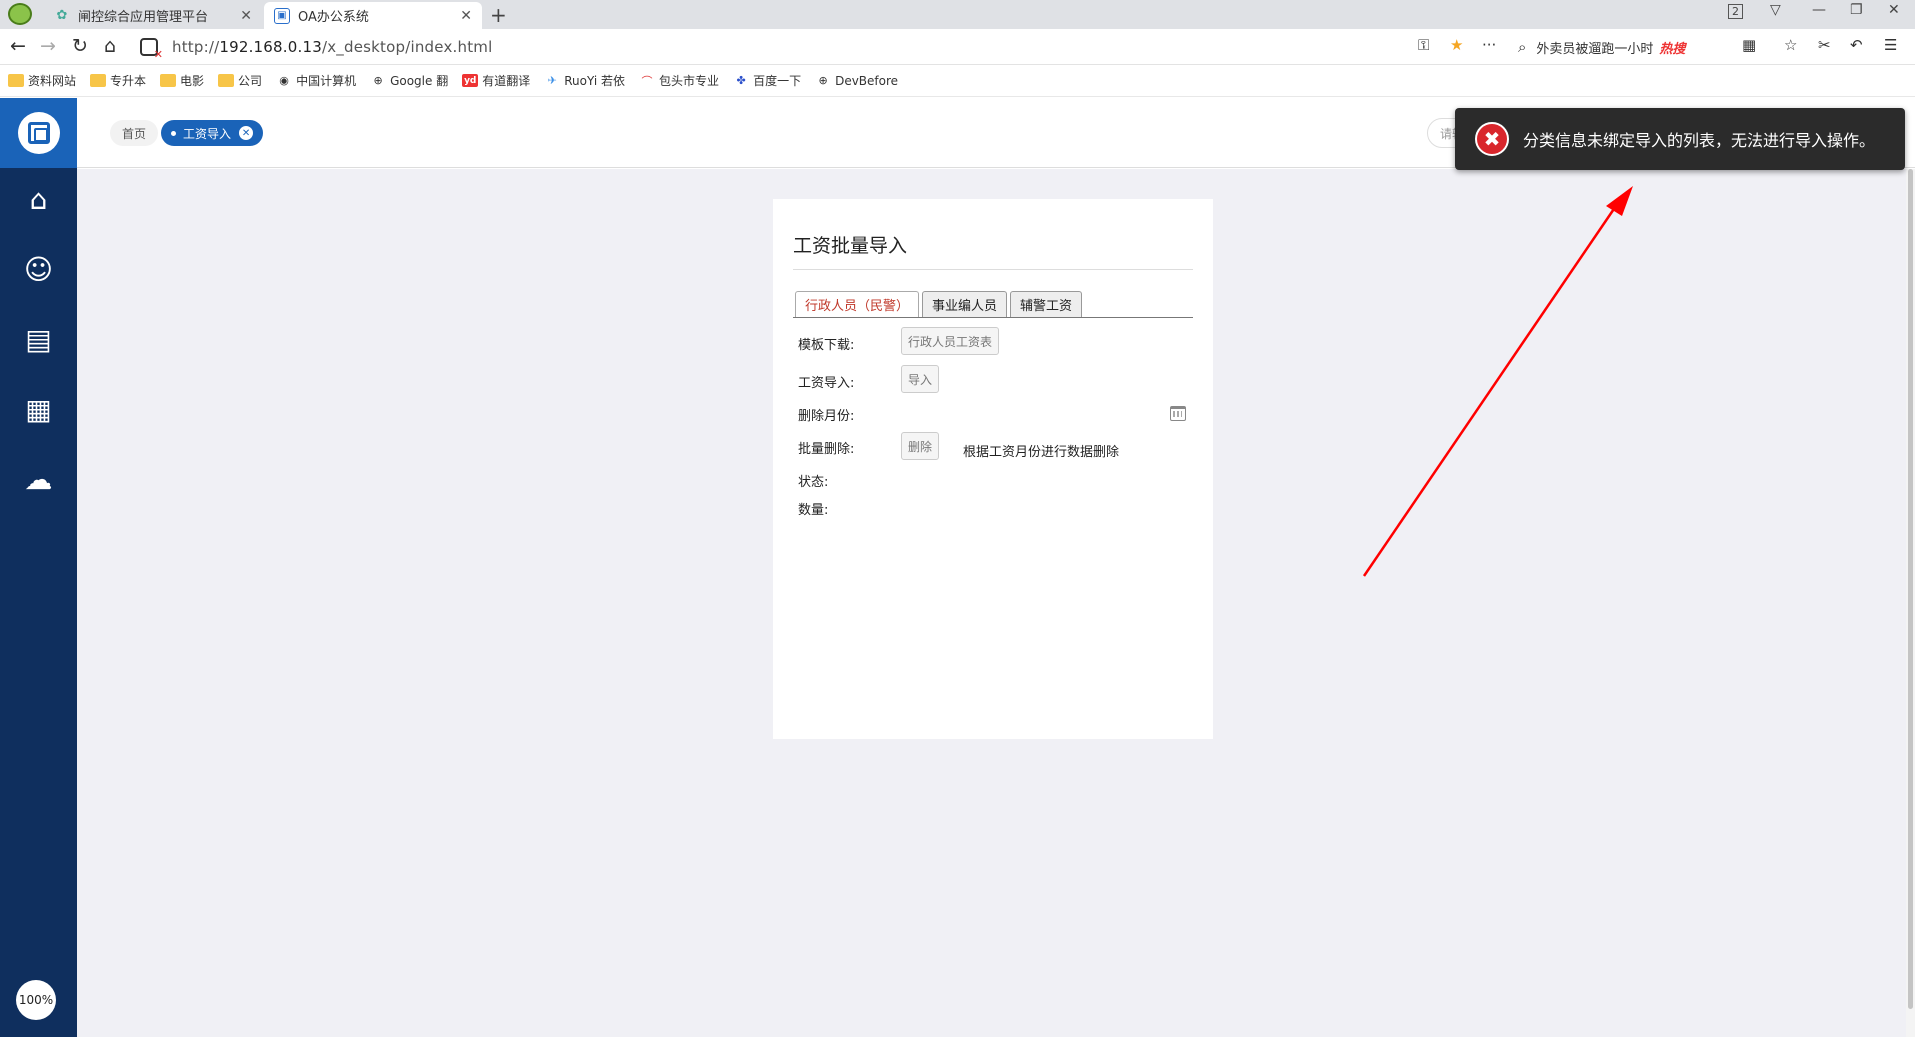 The image size is (1915, 1037). Describe the element at coordinates (826, 345) in the screenshot. I see `template-label: 模板下载:` at that location.